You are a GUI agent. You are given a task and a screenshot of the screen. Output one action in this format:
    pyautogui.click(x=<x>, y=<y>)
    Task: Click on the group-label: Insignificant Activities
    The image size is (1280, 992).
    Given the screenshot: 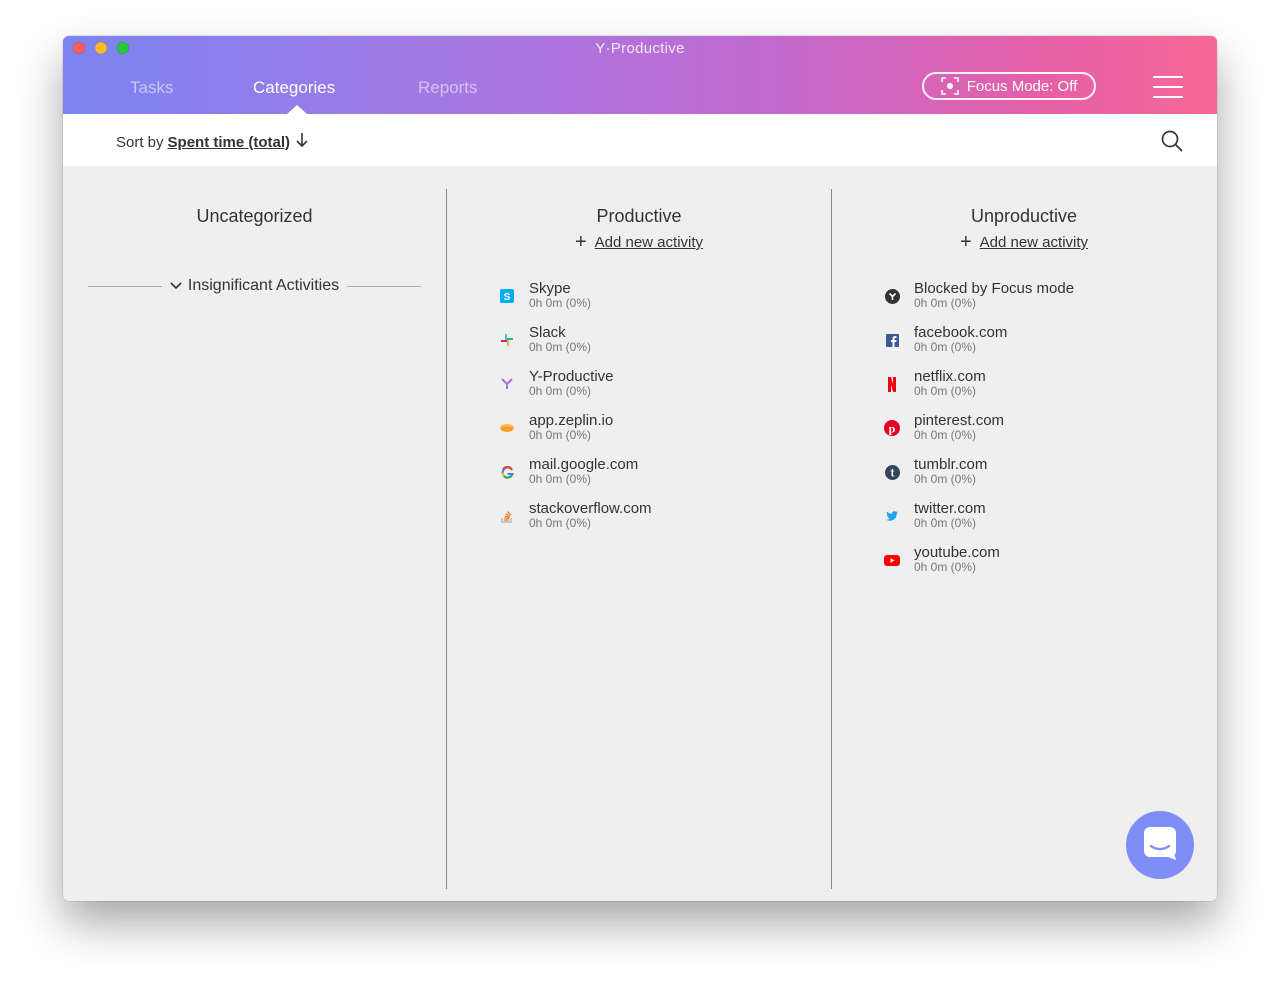 What is the action you would take?
    pyautogui.click(x=263, y=285)
    